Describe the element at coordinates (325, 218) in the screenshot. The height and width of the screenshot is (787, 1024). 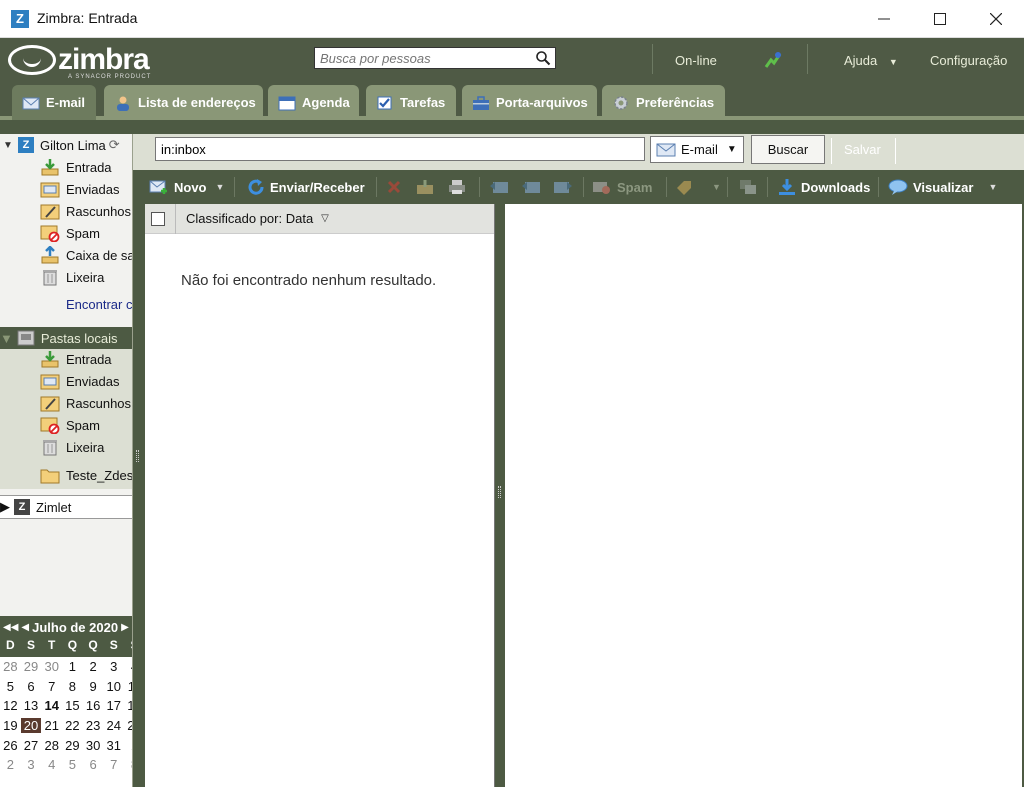
I see `sort-funnel-icon: ▽` at that location.